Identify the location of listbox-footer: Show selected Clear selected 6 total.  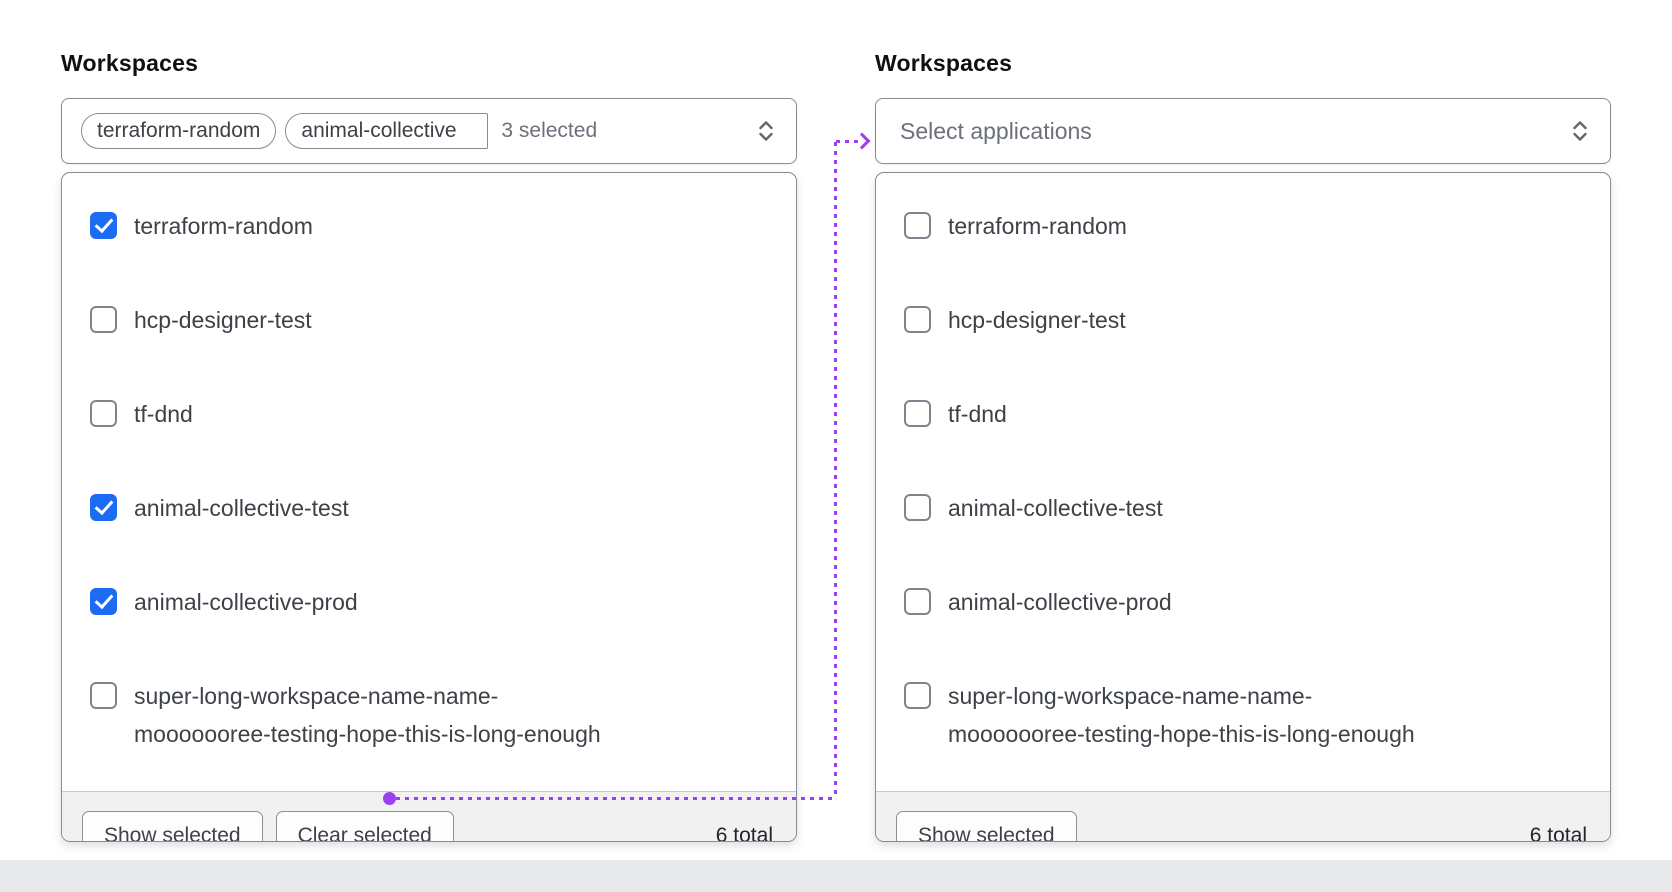
(429, 816).